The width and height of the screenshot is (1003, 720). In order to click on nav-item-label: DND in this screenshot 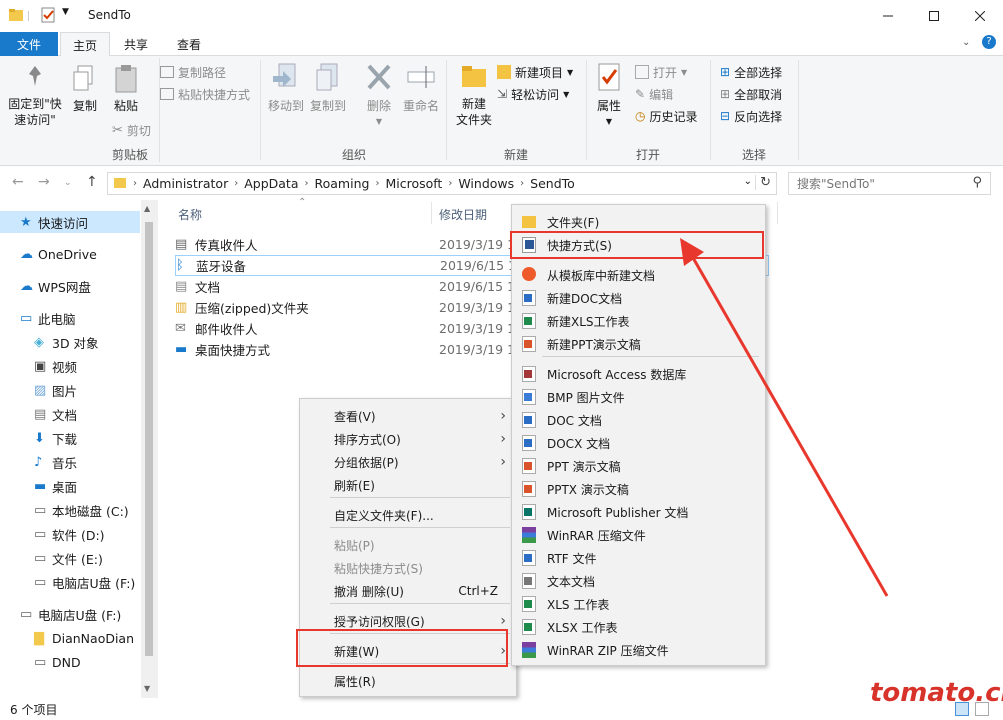, I will do `click(66, 662)`.